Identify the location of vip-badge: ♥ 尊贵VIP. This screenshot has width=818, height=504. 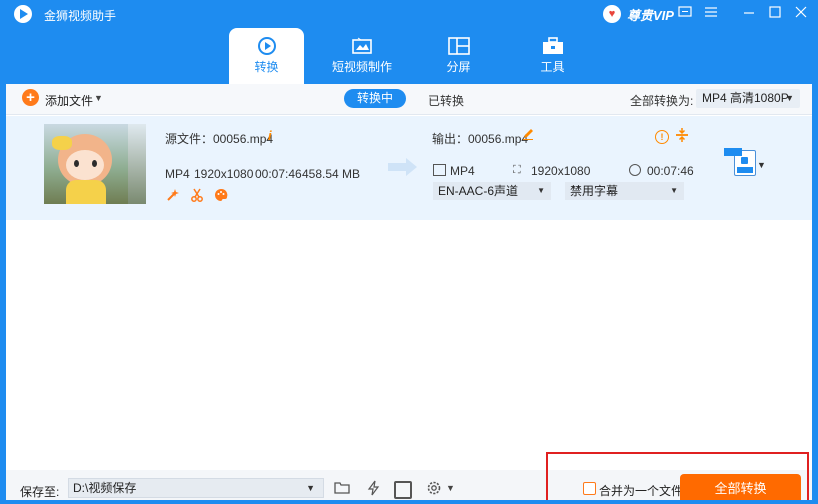
(638, 14).